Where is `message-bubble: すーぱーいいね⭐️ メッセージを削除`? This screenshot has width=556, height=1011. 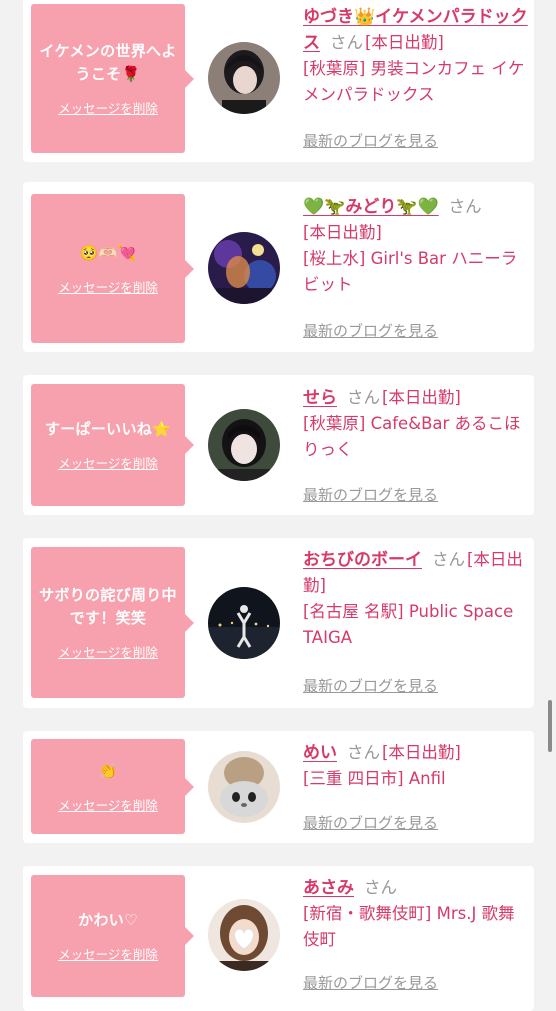
message-bubble: すーぱーいいね⭐️ メッセージを削除 is located at coordinates (112, 445).